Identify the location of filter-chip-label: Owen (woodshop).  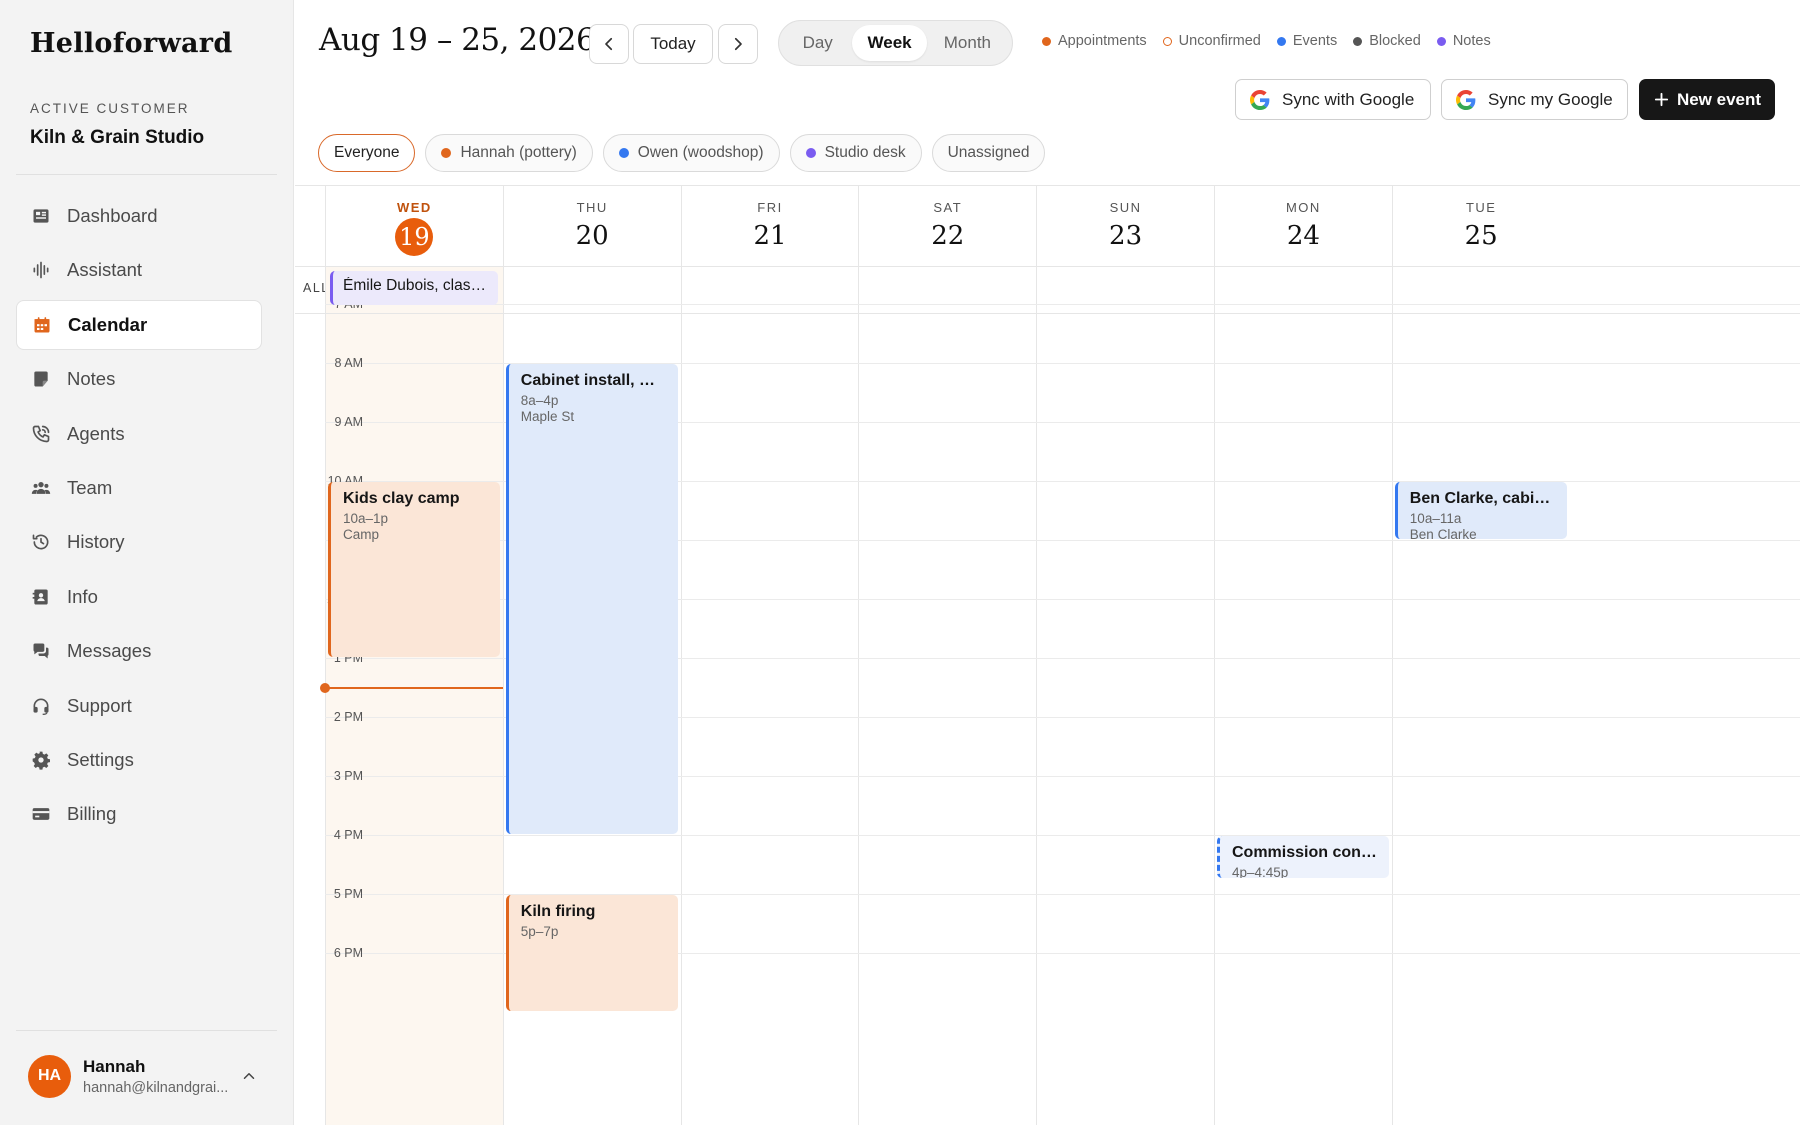
(700, 152).